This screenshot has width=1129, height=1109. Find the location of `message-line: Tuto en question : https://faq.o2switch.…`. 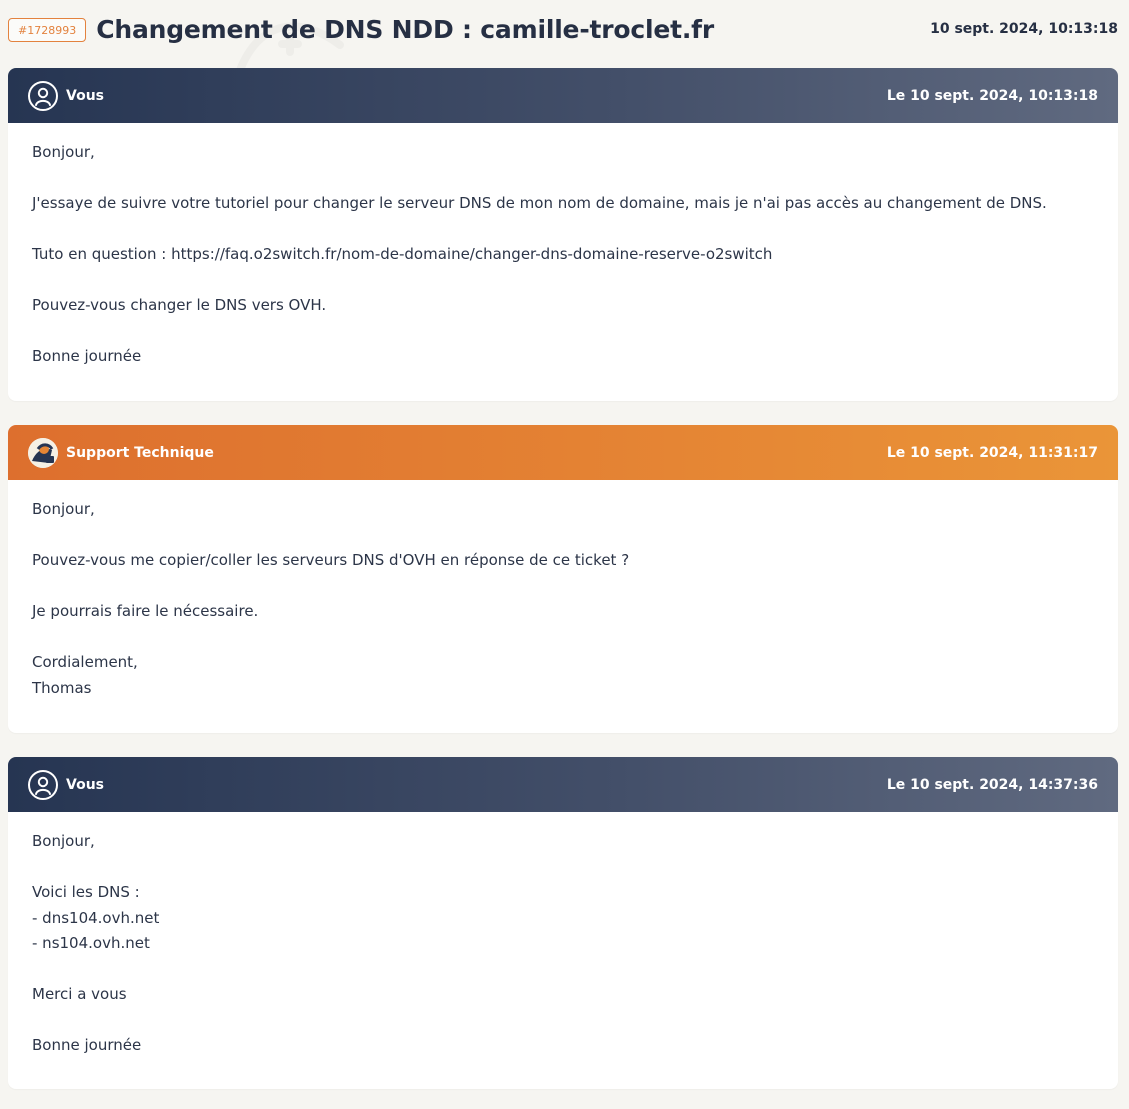

message-line: Tuto en question : https://faq.o2switch.… is located at coordinates (402, 254).